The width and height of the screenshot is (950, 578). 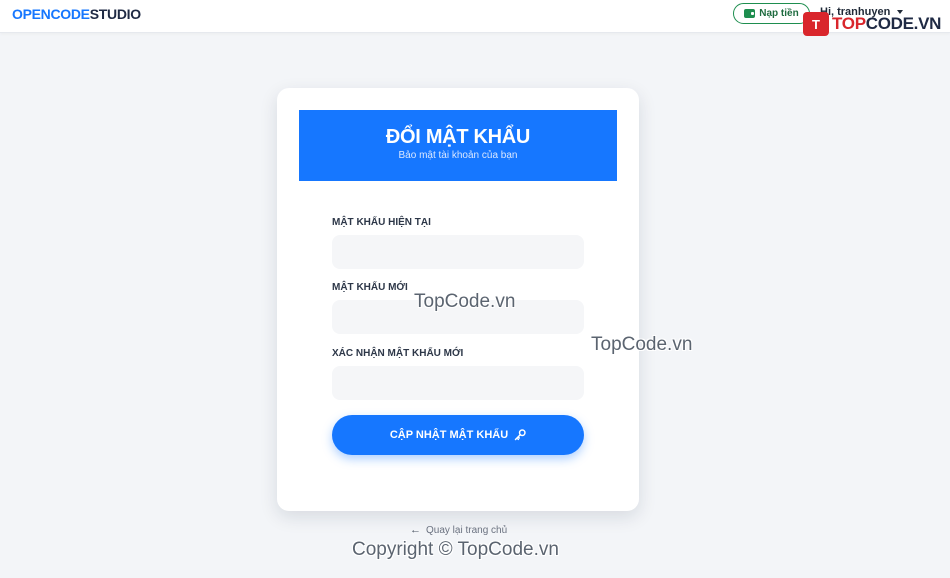 What do you see at coordinates (115, 14) in the screenshot?
I see `logo-text-studio: STUDIO` at bounding box center [115, 14].